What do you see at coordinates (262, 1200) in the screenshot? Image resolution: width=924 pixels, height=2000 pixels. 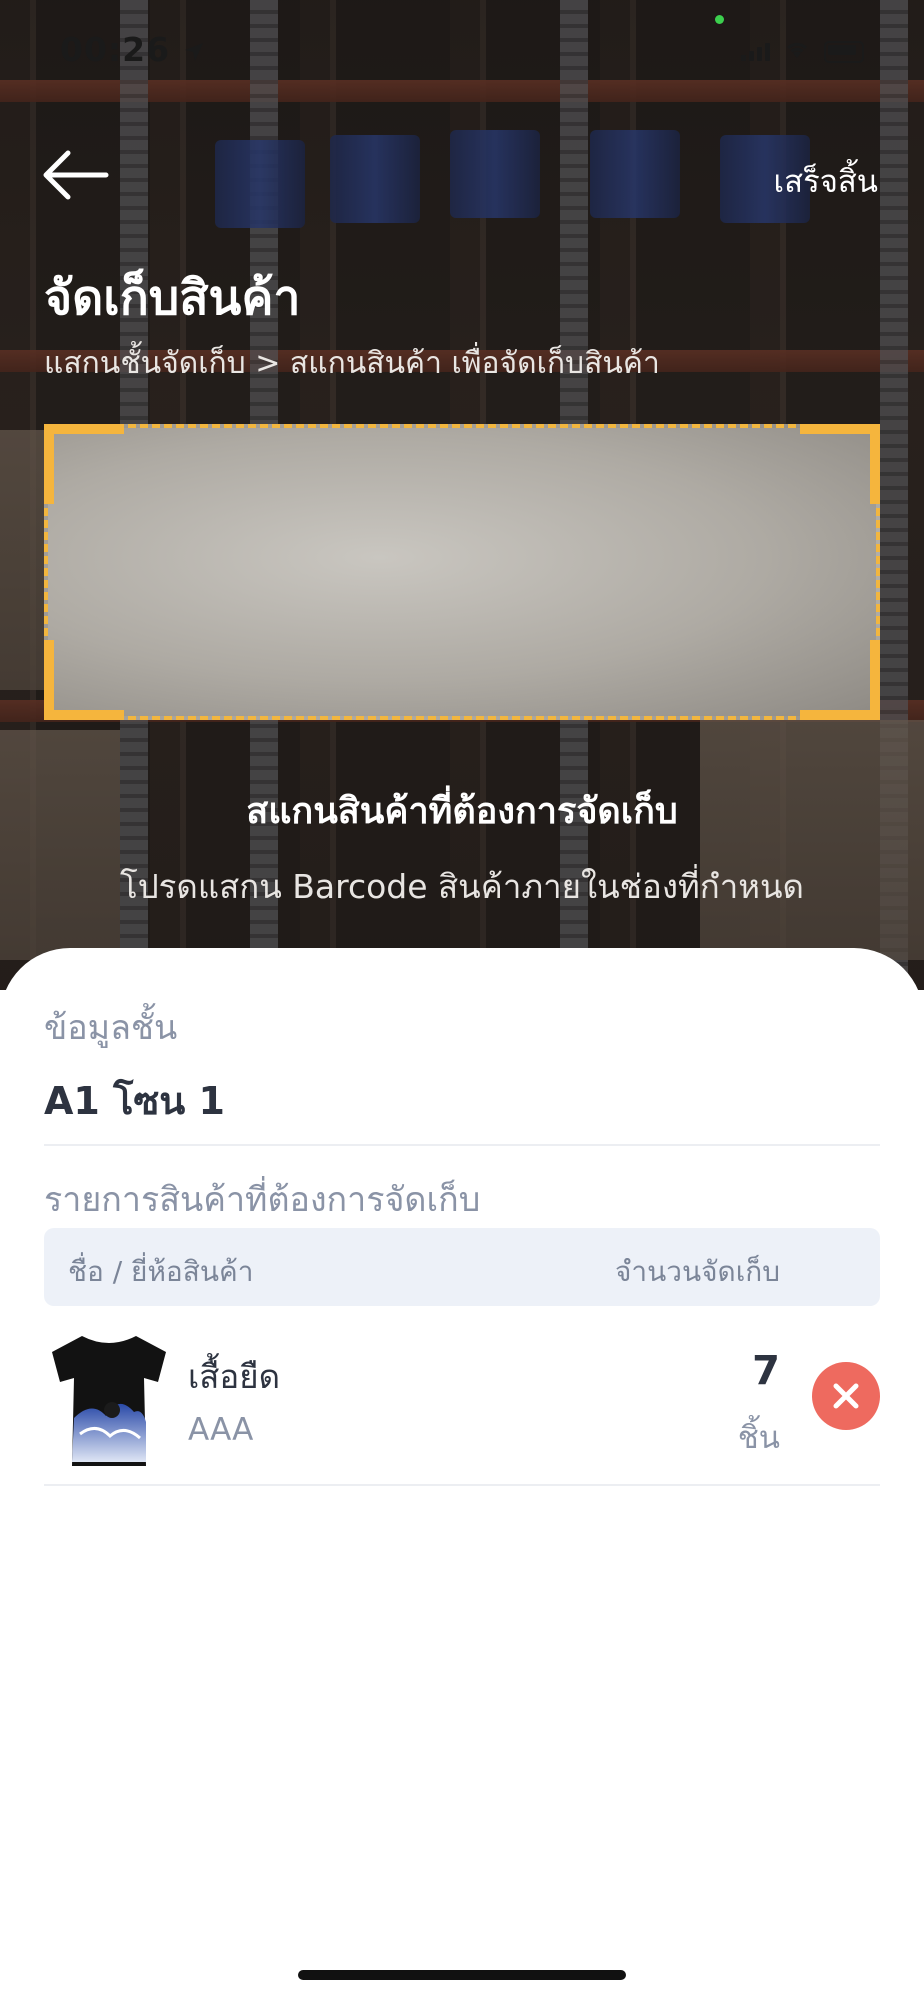 I see `product-list-label: รายการสินค้าที่ต้องการจัดเก็บ` at bounding box center [262, 1200].